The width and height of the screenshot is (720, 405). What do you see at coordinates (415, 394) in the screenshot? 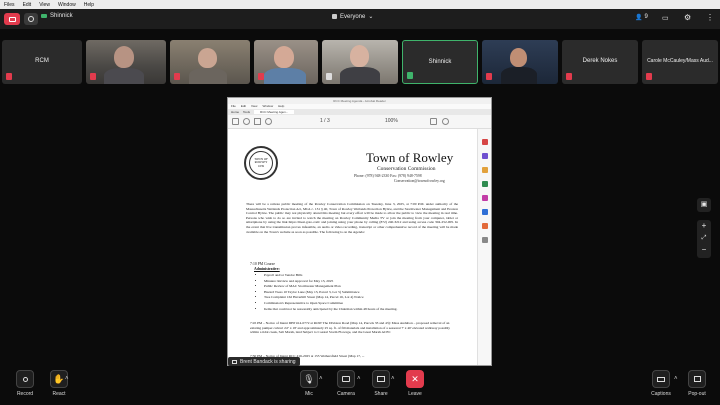
I see `leave-label: Leave` at bounding box center [415, 394].